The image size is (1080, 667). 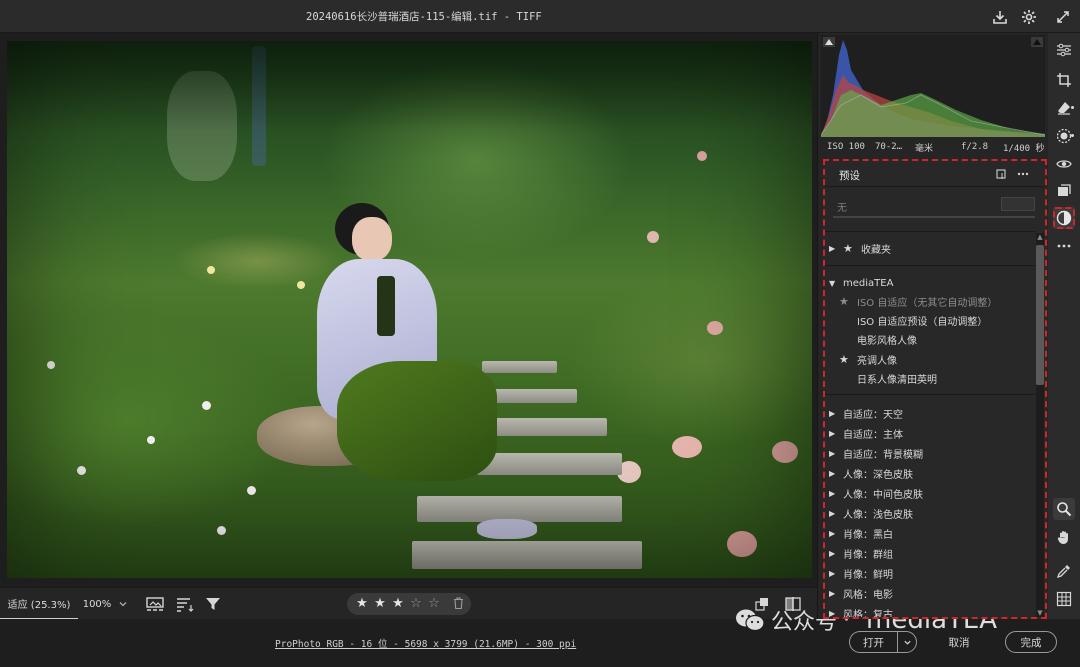 What do you see at coordinates (1064, 50) in the screenshot?
I see `edit-sliders-icon` at bounding box center [1064, 50].